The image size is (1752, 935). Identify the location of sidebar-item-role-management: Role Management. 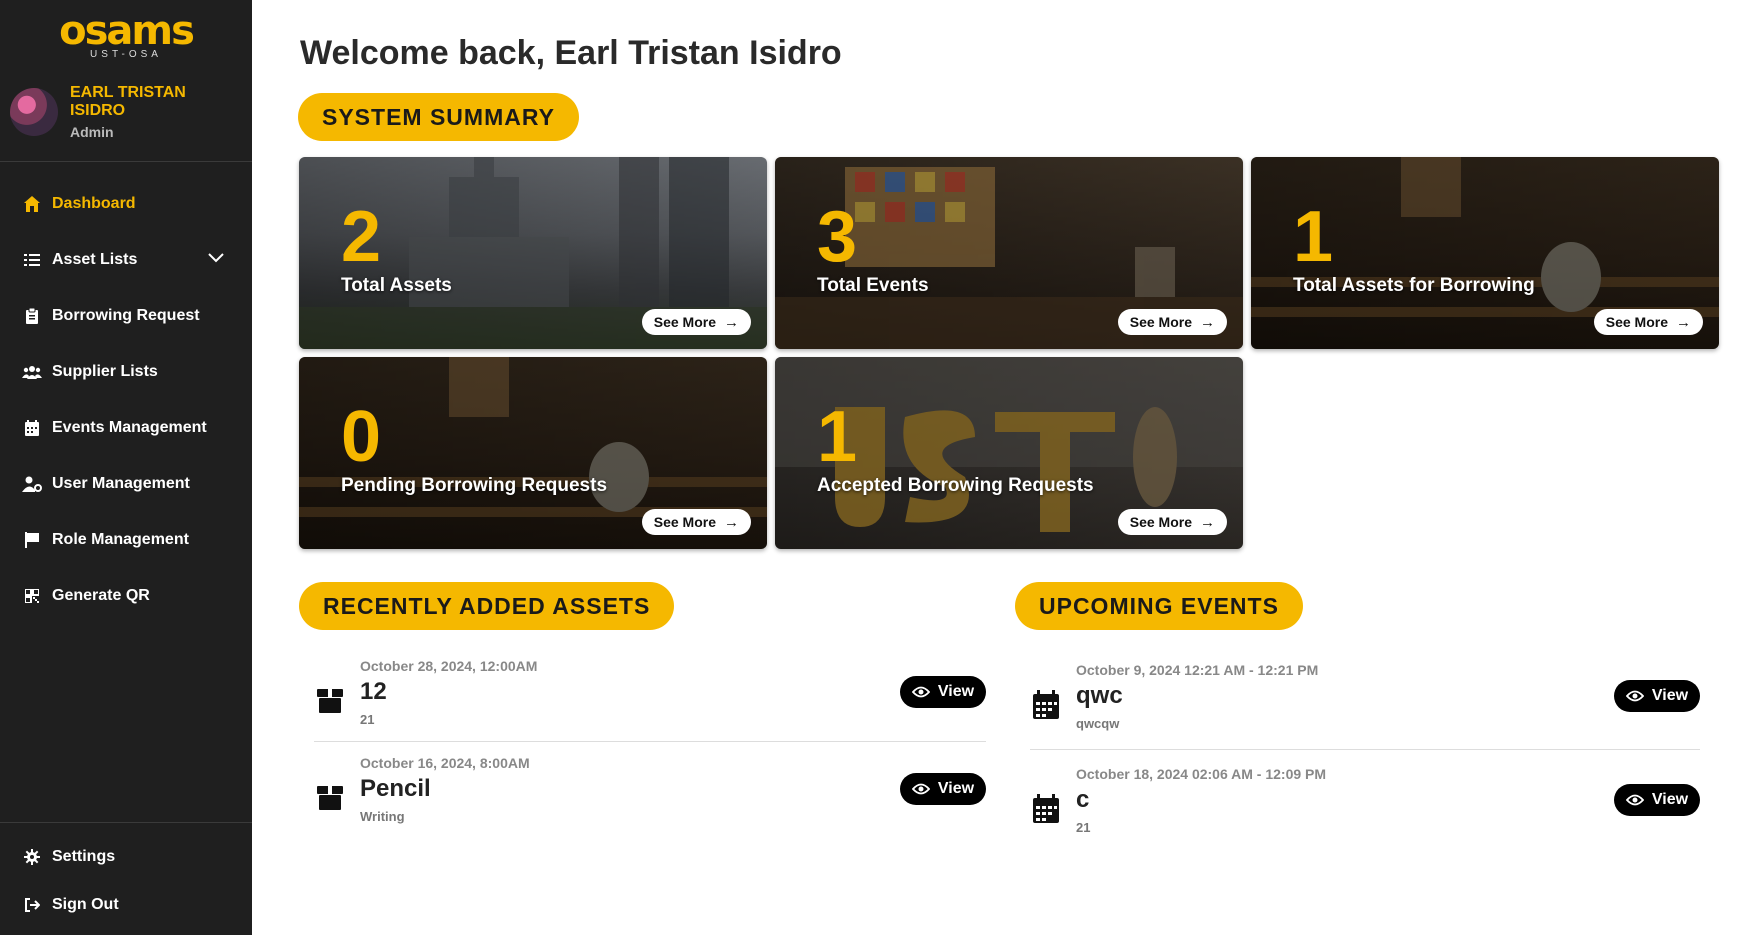
(126, 540).